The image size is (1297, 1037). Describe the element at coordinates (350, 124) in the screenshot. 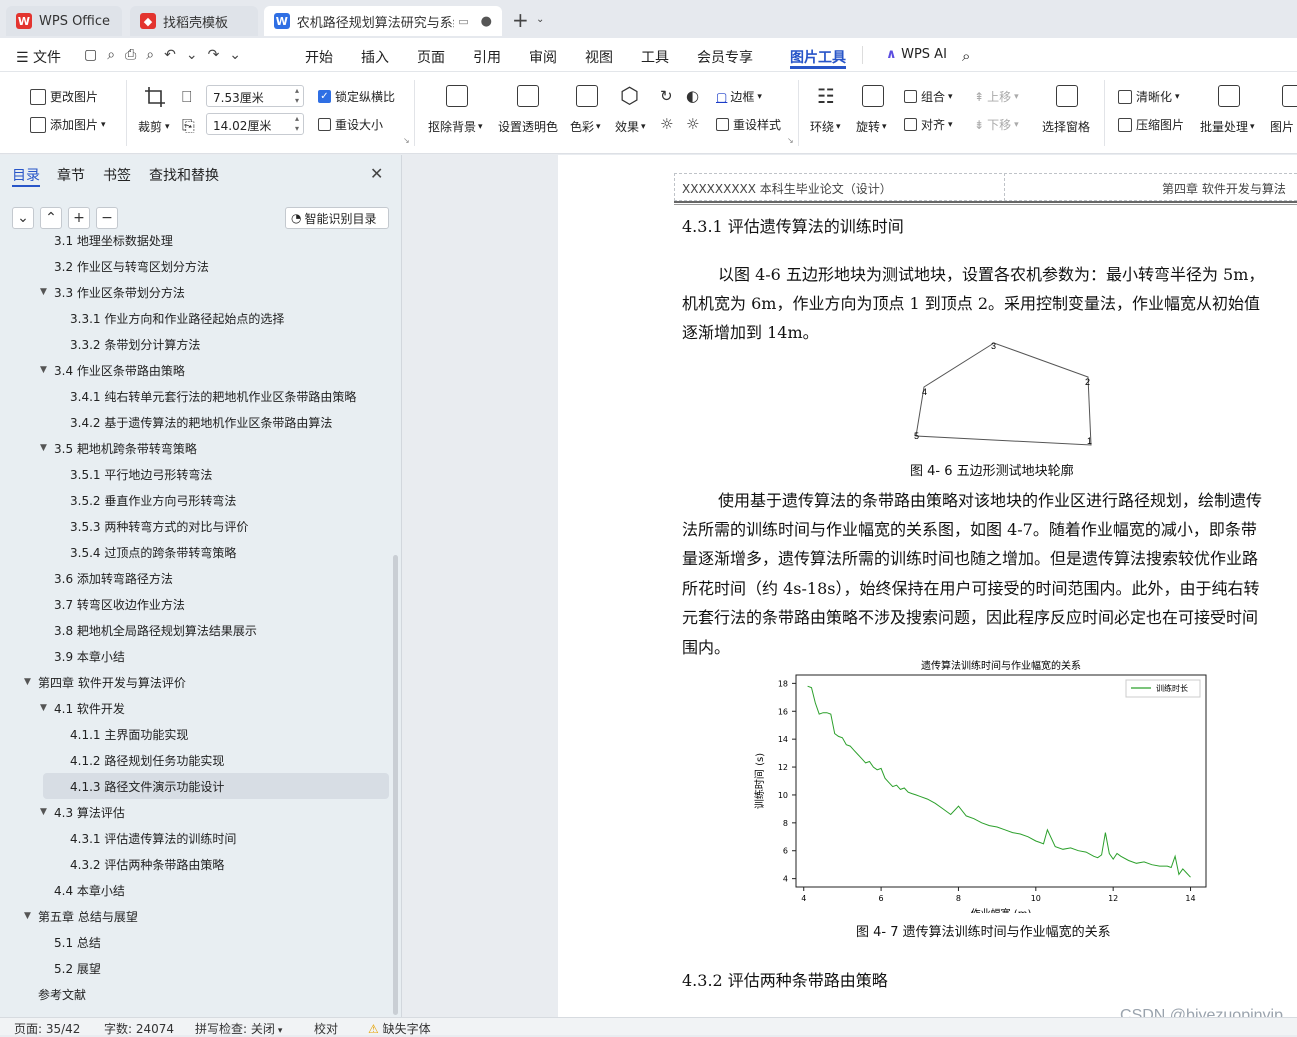

I see `resize-button: 重设大小` at that location.